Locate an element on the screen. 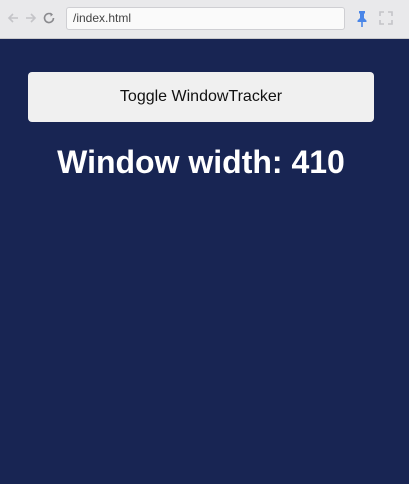 The width and height of the screenshot is (409, 484). arrow-right-icon is located at coordinates (31, 18).